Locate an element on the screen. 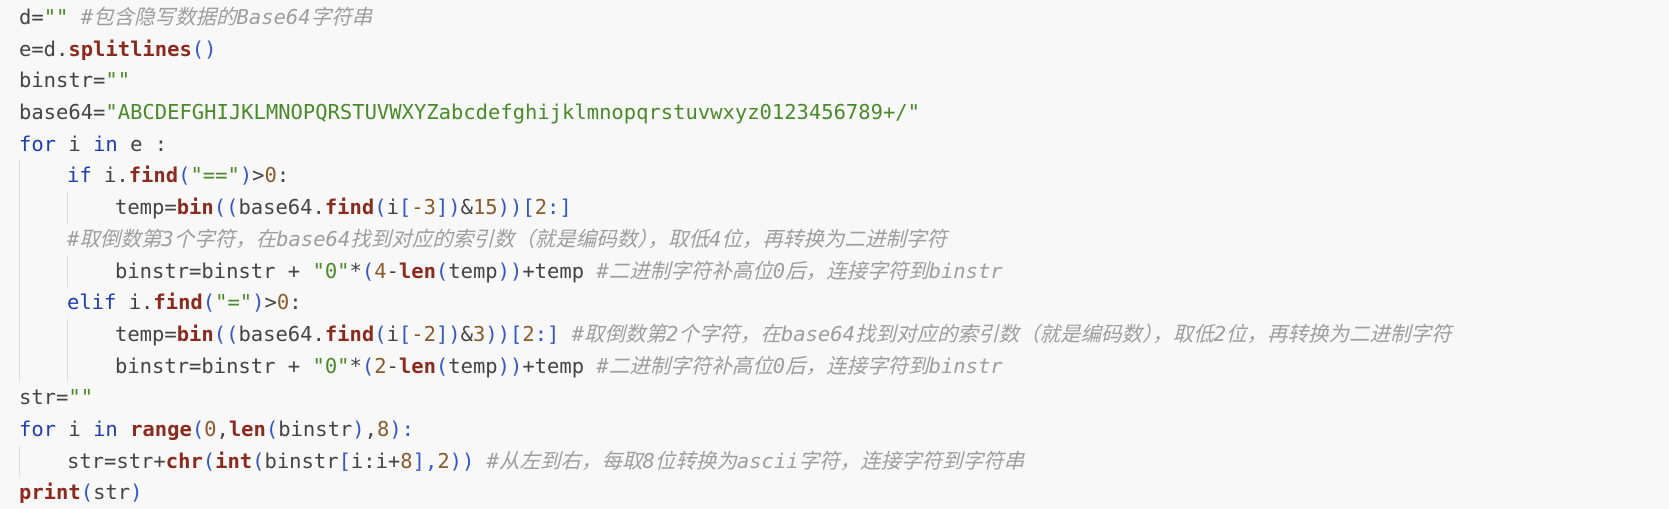  code-token: int is located at coordinates (234, 460).